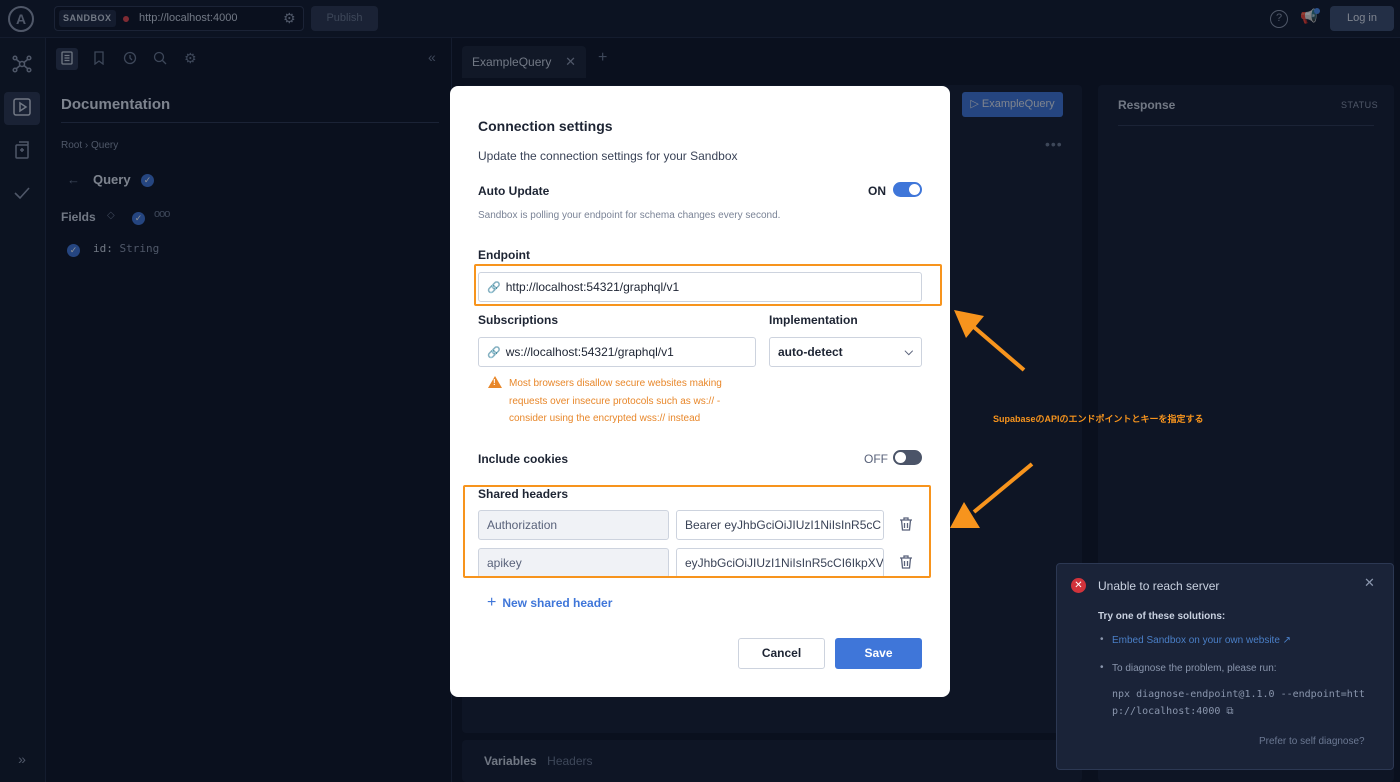 Image resolution: width=1400 pixels, height=782 pixels. I want to click on embed-sandbox-link: Embed Sandbox on your own website ↗, so click(1201, 640).